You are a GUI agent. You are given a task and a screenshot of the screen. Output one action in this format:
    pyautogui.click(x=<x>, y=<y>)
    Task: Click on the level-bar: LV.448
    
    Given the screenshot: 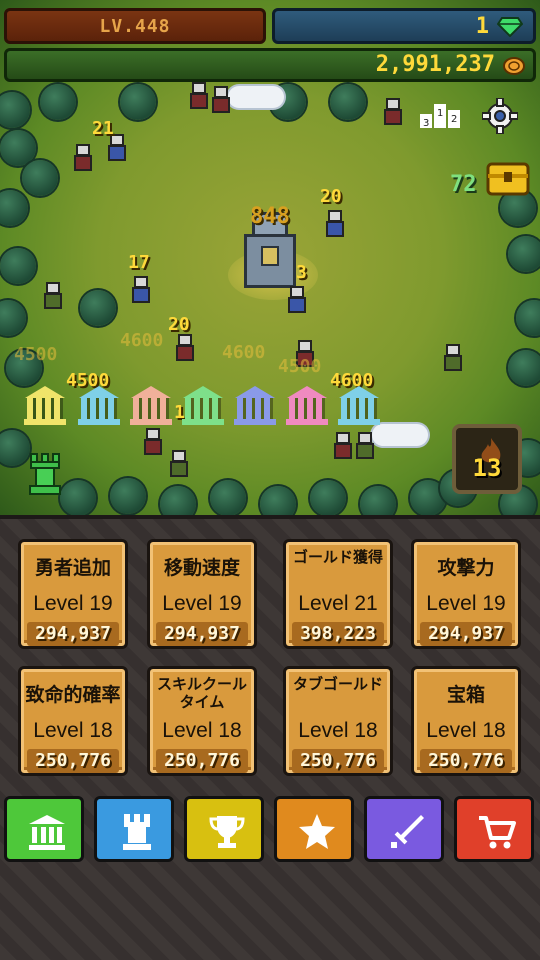 What is the action you would take?
    pyautogui.click(x=135, y=26)
    